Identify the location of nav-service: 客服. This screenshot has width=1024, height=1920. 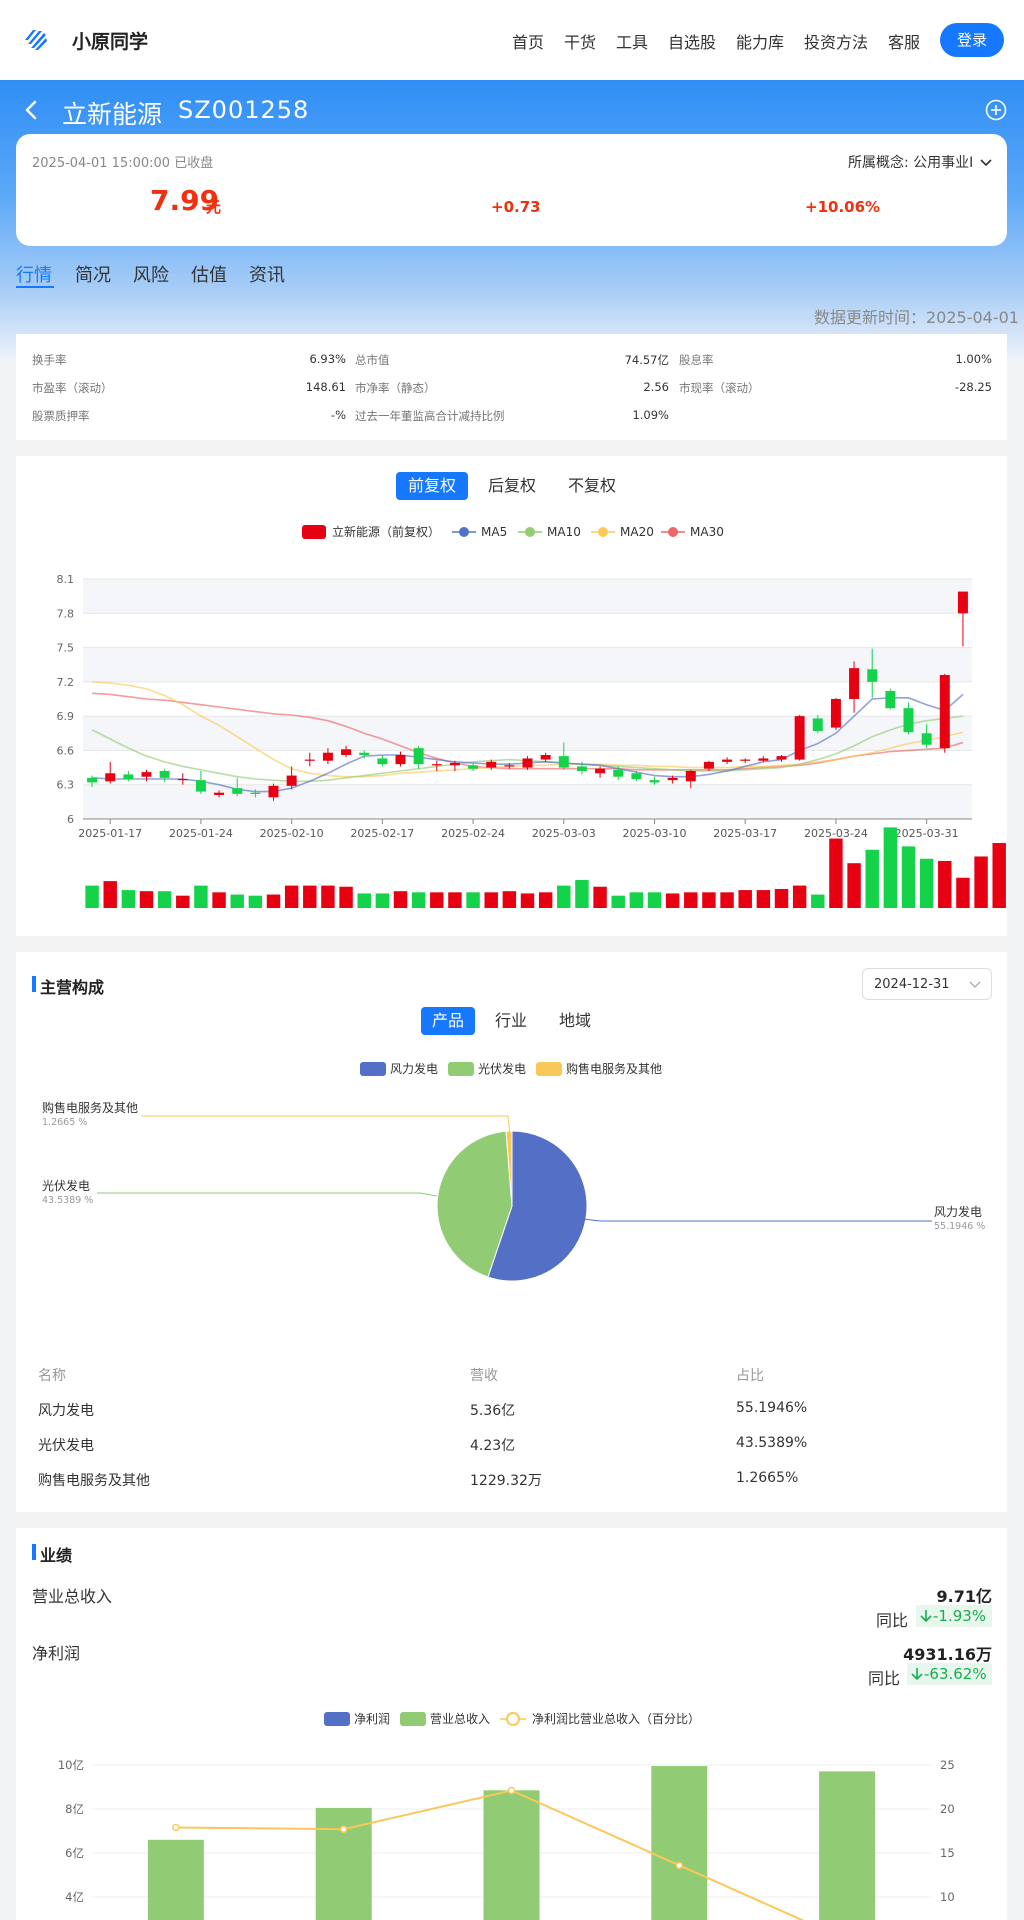
(904, 41).